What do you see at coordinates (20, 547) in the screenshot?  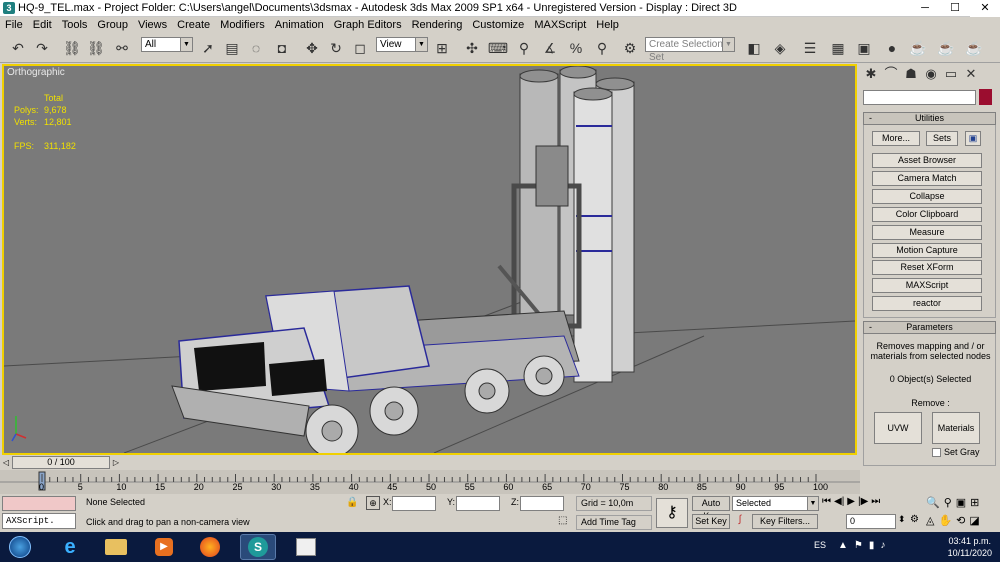 I see `windows-start-icon` at bounding box center [20, 547].